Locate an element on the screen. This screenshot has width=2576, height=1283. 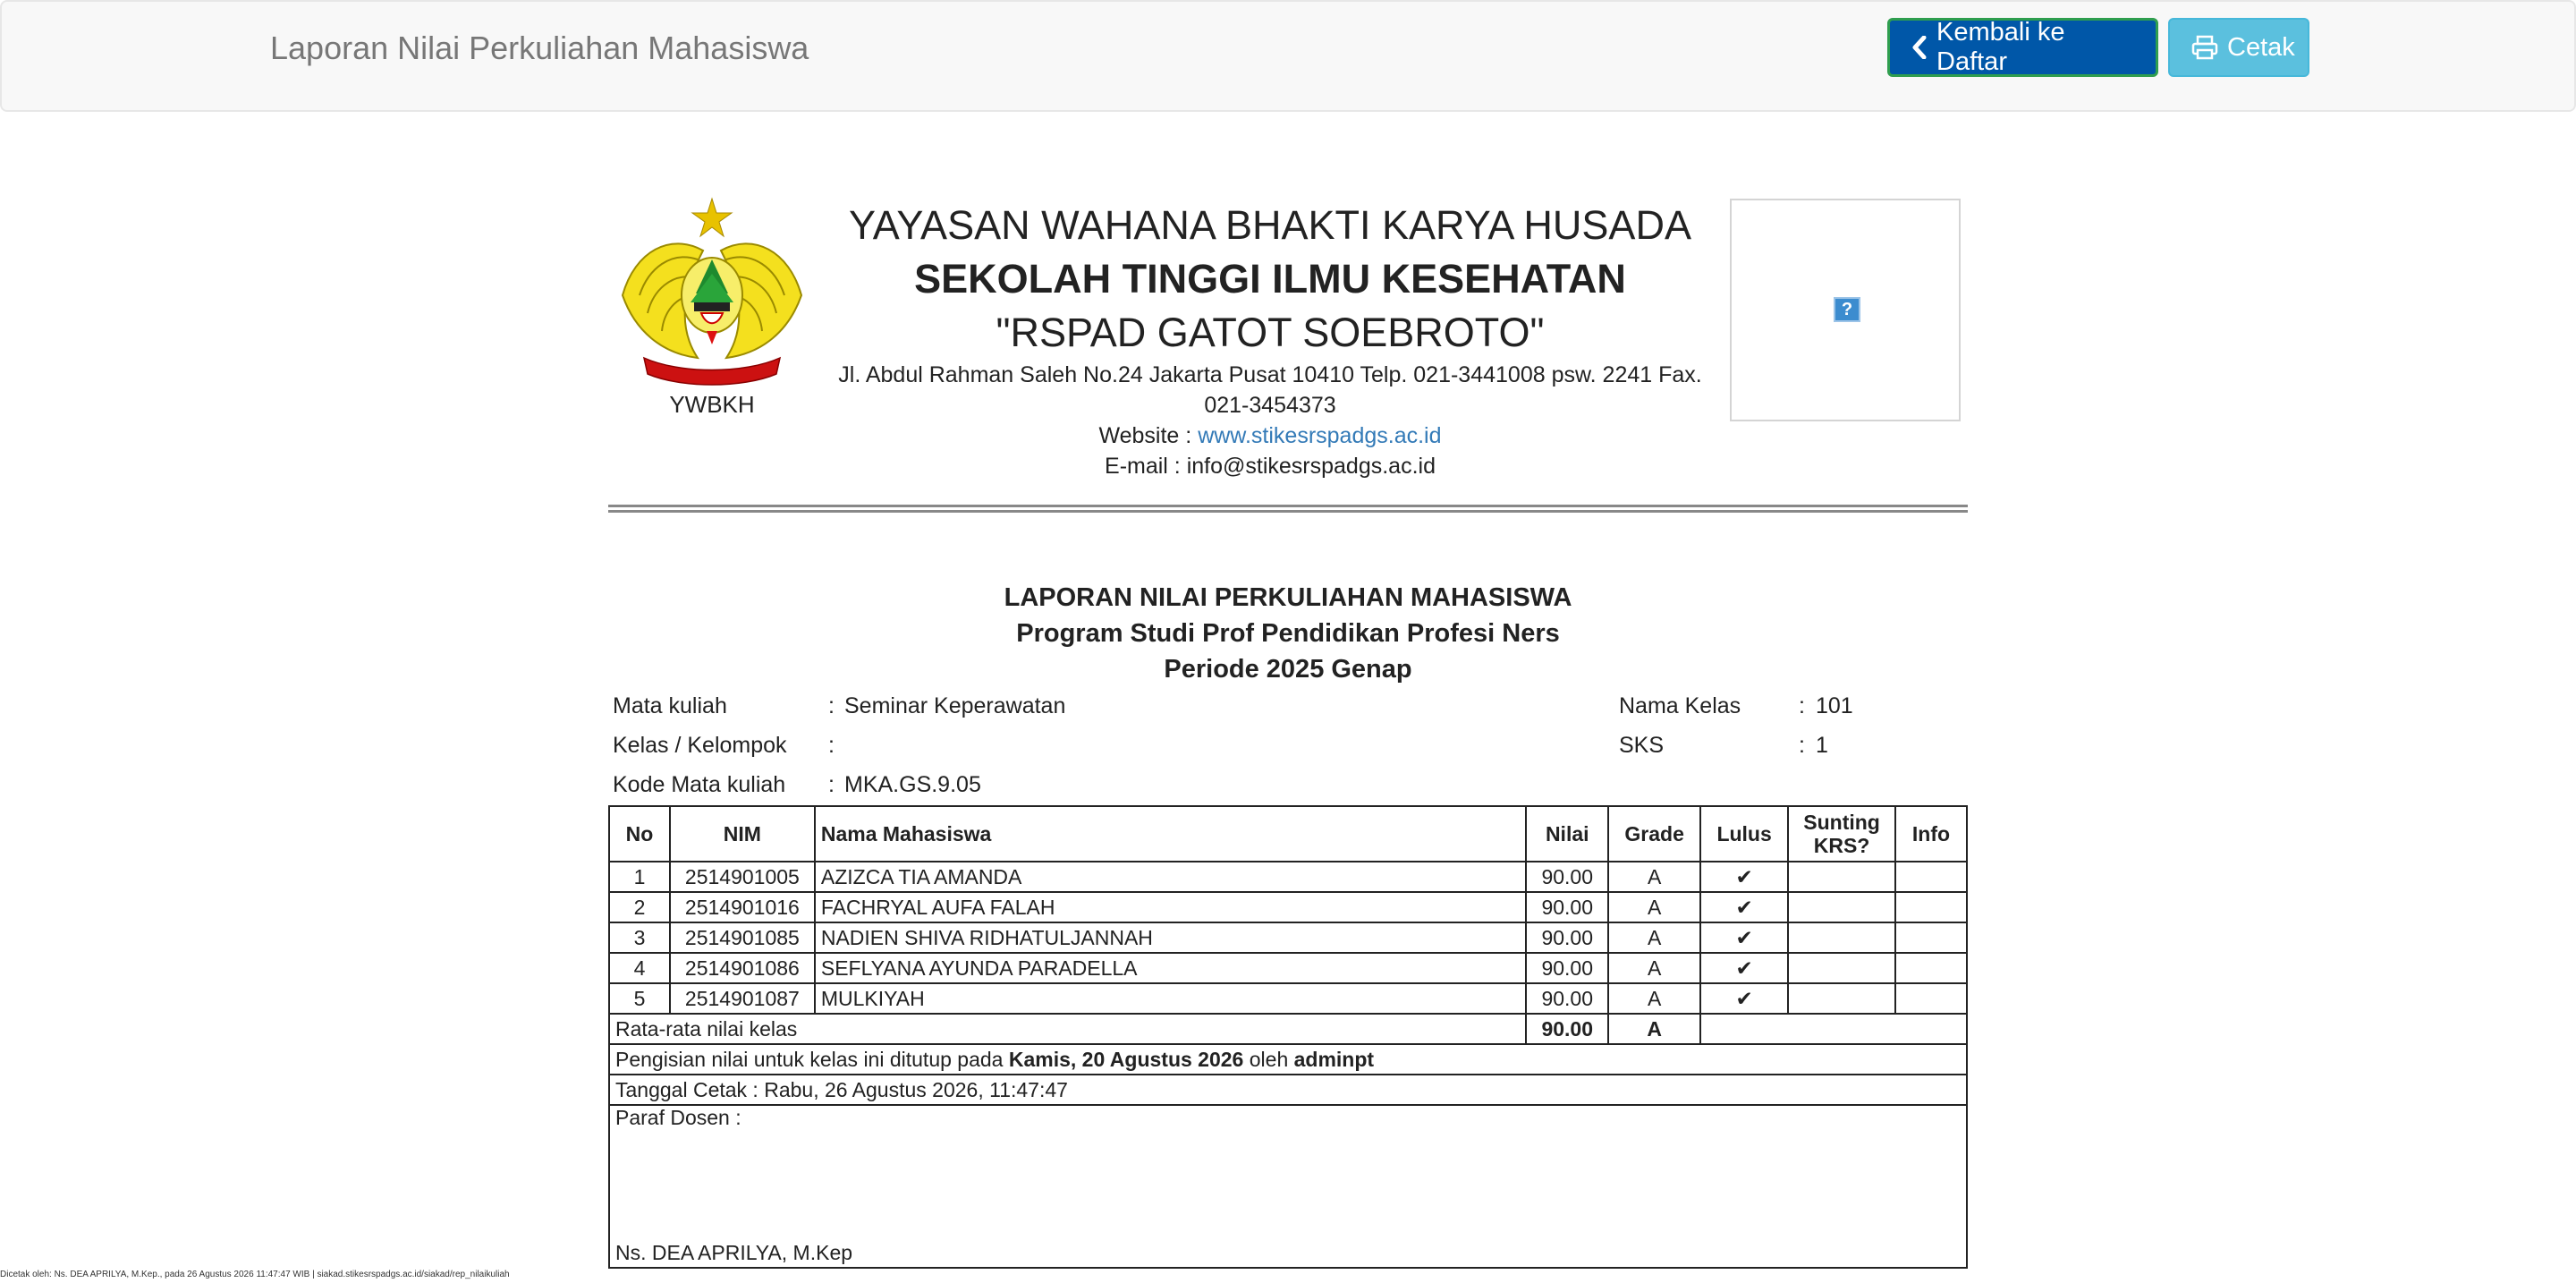
signature-row: Paraf Dosen : Ns. DEA APRILYA, M.Kep is located at coordinates (1288, 1186).